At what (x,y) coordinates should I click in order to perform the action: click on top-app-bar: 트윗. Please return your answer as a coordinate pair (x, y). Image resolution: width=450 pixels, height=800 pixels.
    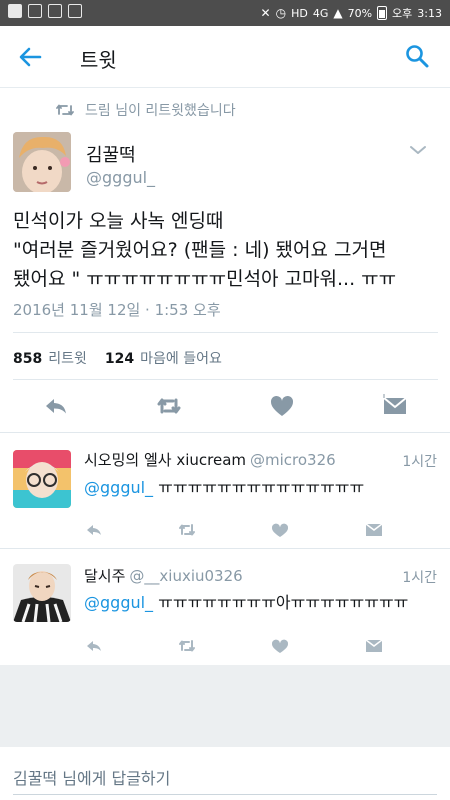
    Looking at the image, I should click on (225, 57).